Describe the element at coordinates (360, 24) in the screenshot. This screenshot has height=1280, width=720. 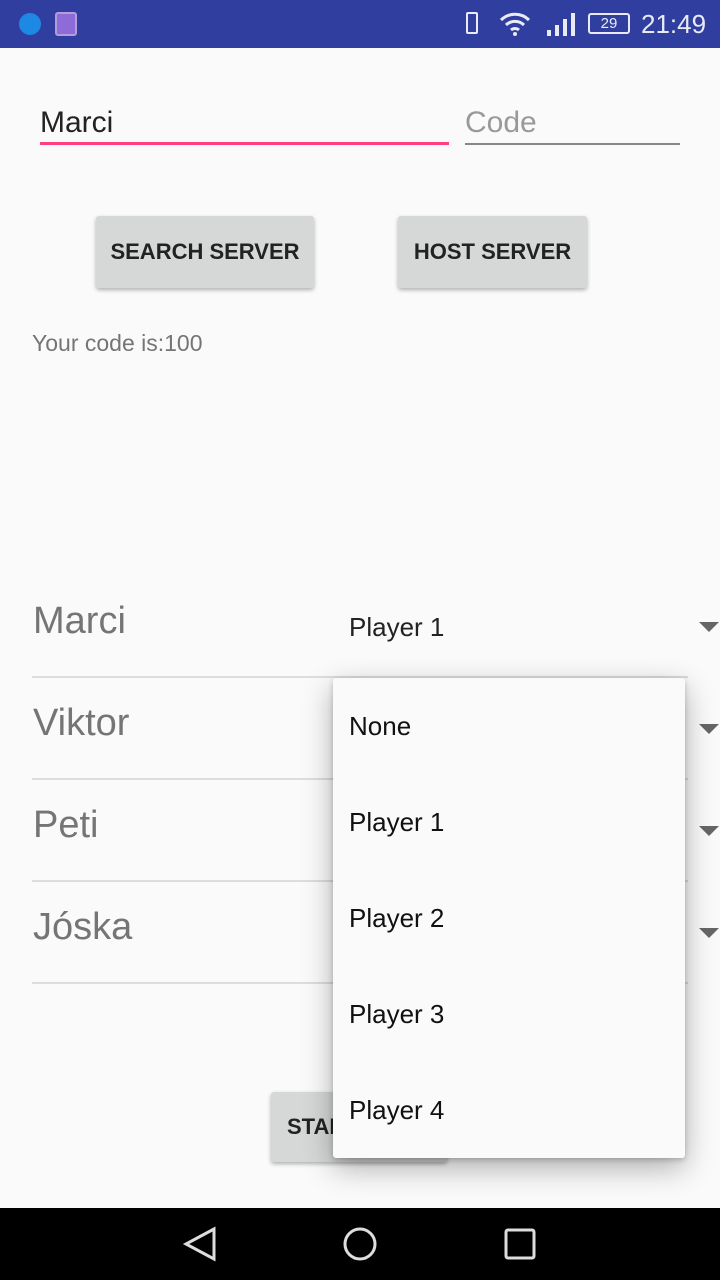
I see `status-bar: 29 21:49` at that location.